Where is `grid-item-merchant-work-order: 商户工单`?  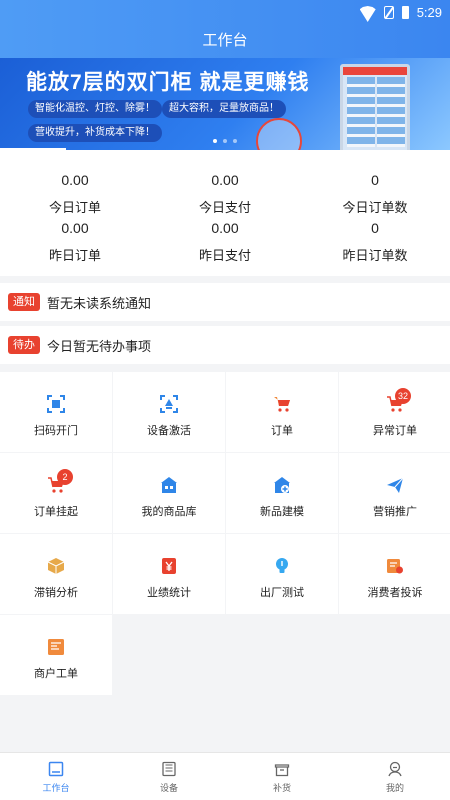
grid-item-merchant-work-order: 商户工单 is located at coordinates (56, 655).